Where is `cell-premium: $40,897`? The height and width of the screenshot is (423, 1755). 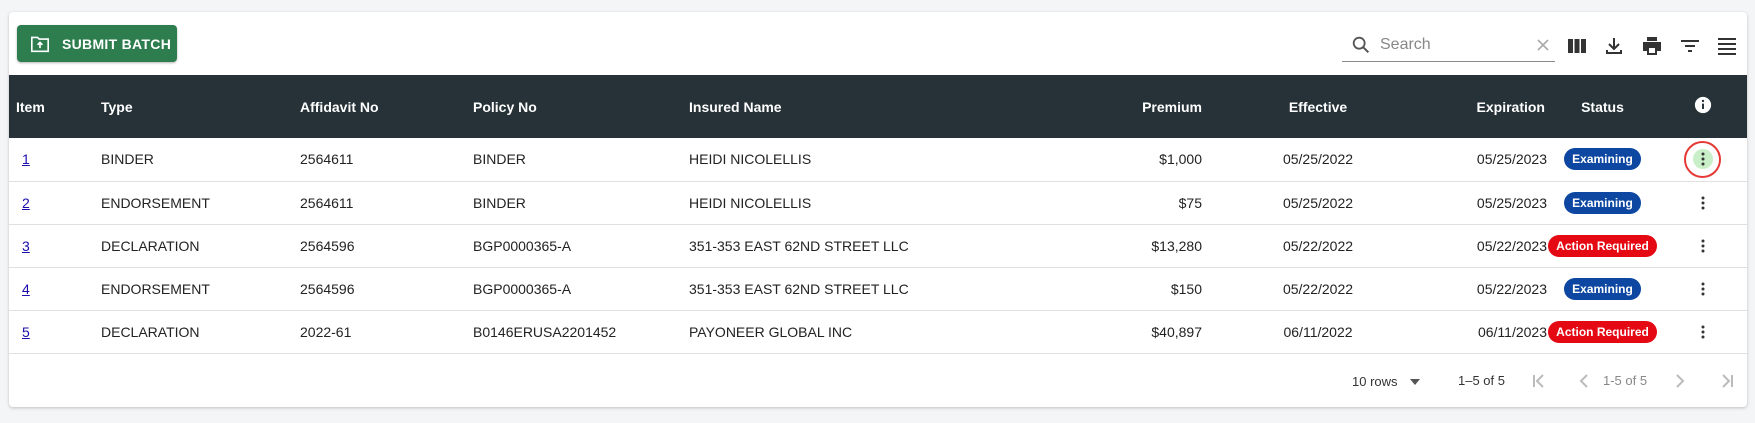
cell-premium: $40,897 is located at coordinates (1107, 332).